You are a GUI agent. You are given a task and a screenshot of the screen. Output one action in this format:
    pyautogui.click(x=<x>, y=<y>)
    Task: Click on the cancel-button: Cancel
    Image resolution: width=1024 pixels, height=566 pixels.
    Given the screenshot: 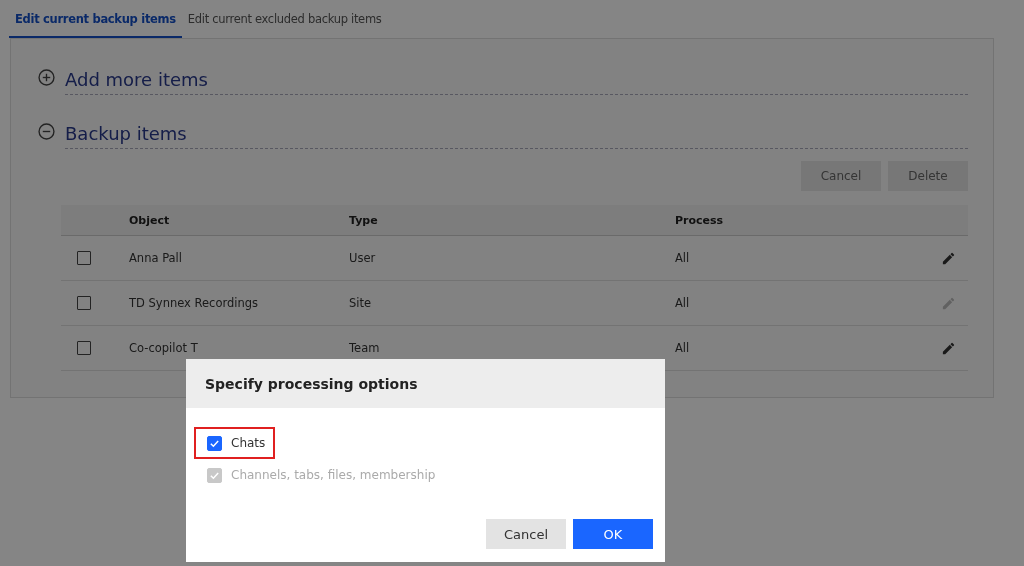 What is the action you would take?
    pyautogui.click(x=526, y=534)
    